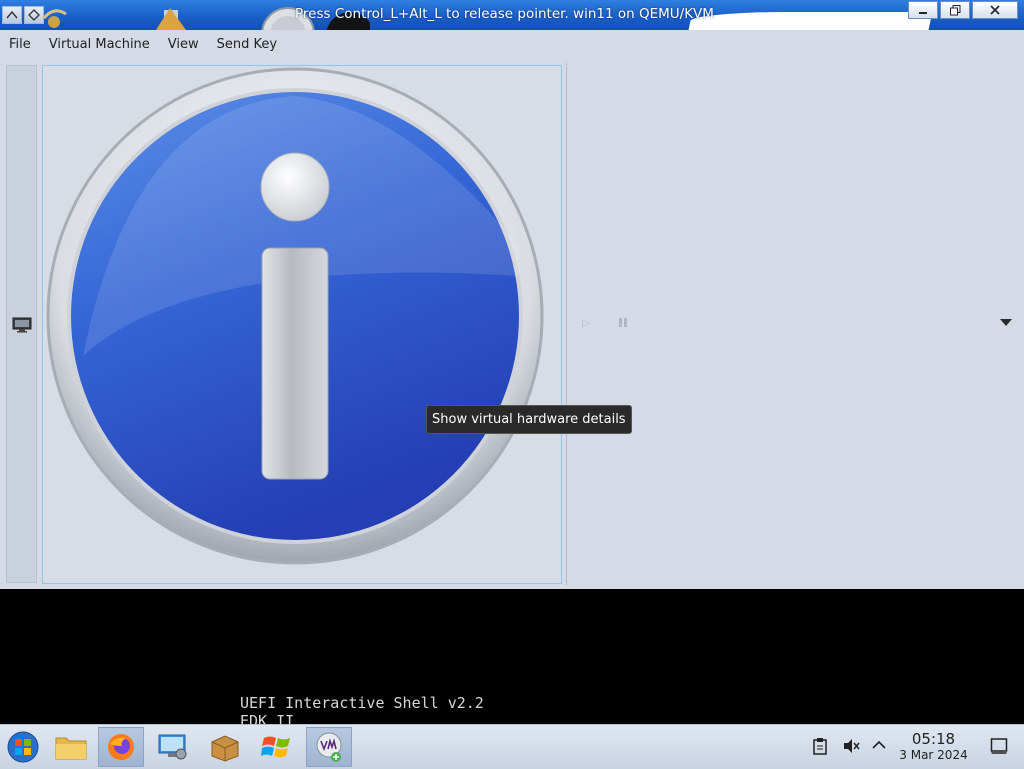  Describe the element at coordinates (267, 718) in the screenshot. I see `console-line: EDK II` at that location.